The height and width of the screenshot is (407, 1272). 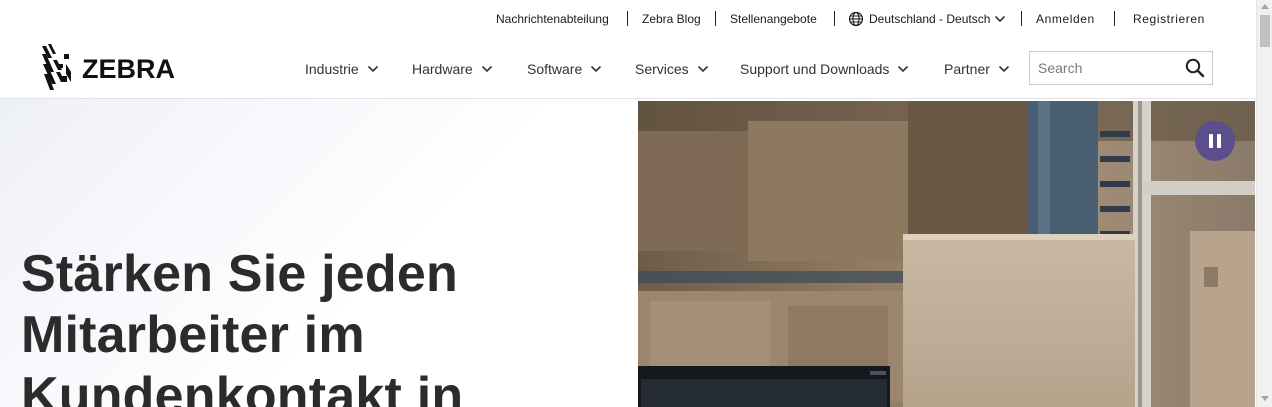 I want to click on newsroom-link: Nachrichtenabteilung, so click(x=552, y=19).